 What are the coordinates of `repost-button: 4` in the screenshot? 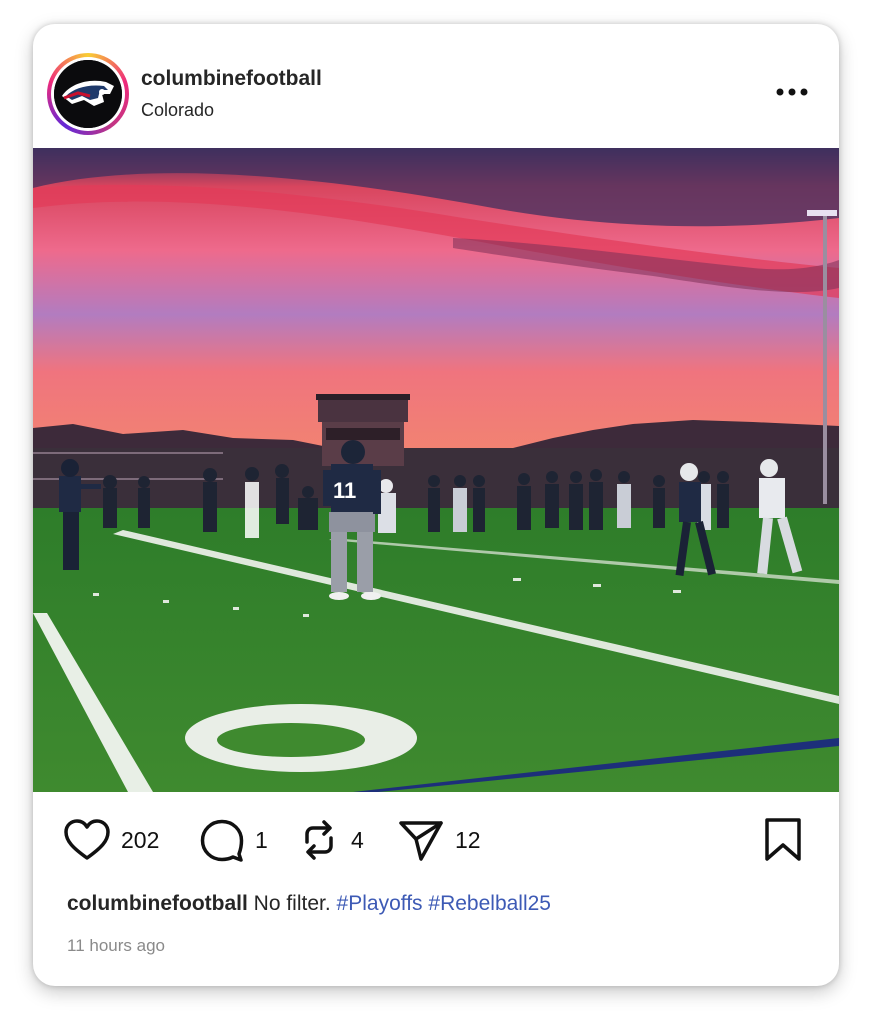 It's located at (330, 840).